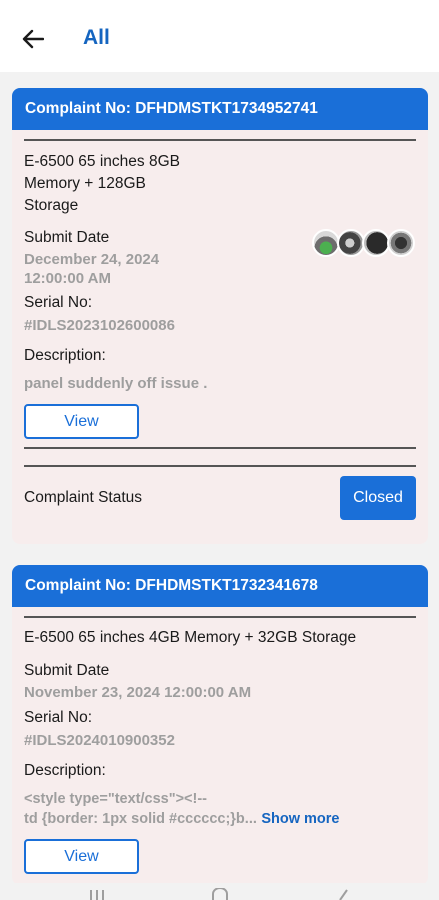 The image size is (439, 900). I want to click on app-bar: All, so click(219, 36).